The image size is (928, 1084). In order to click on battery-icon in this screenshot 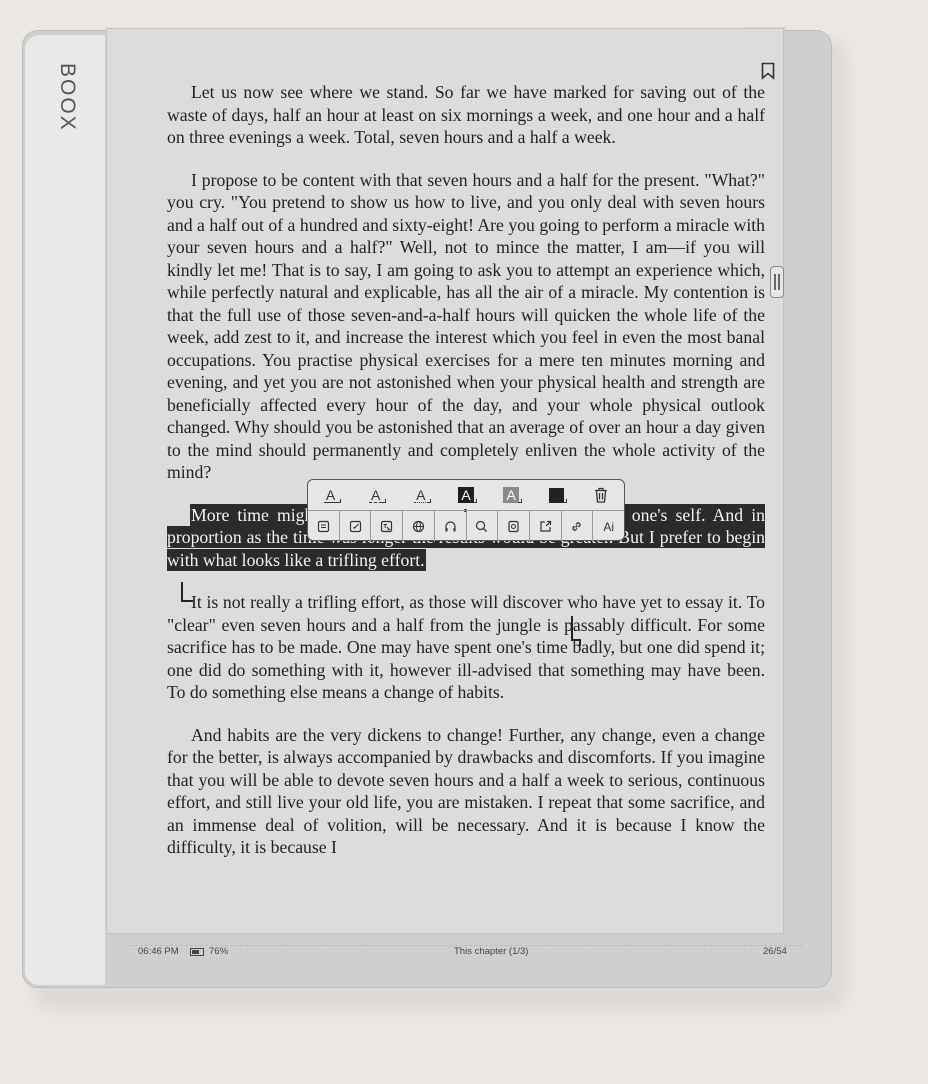, I will do `click(197, 952)`.